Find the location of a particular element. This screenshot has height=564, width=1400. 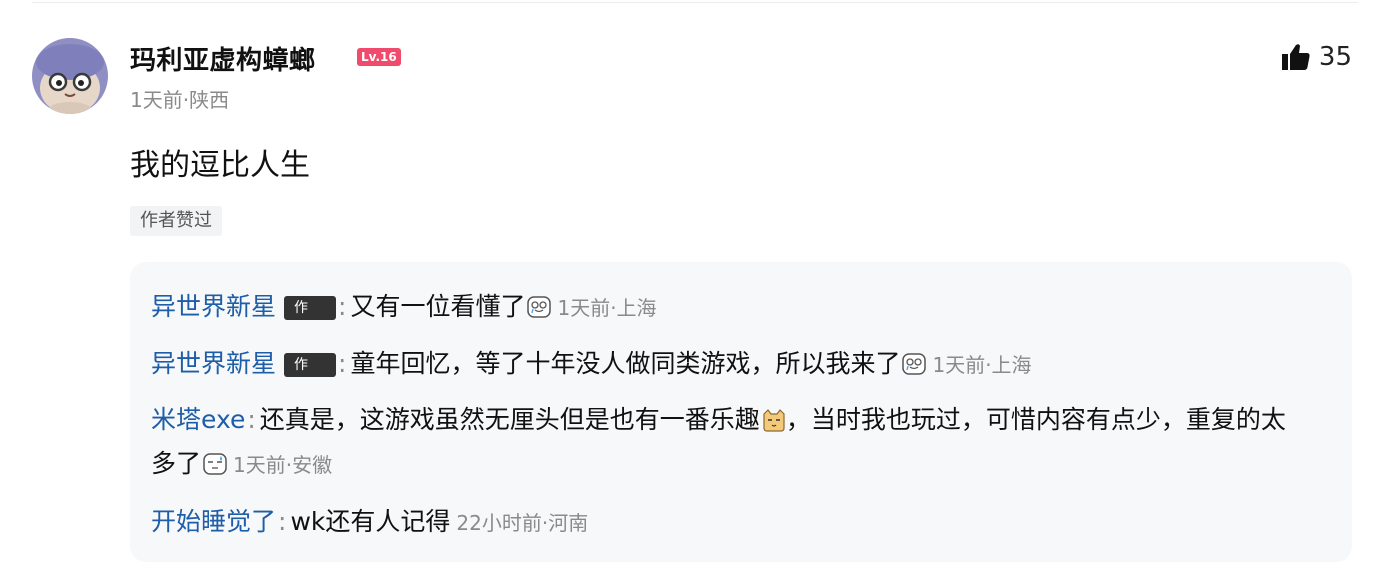

cat-face-emoji-icon is located at coordinates (774, 420).